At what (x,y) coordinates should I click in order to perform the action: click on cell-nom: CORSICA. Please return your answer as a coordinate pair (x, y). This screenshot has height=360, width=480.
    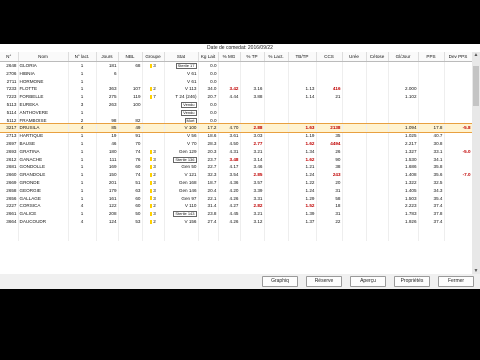
    Looking at the image, I should click on (43, 206).